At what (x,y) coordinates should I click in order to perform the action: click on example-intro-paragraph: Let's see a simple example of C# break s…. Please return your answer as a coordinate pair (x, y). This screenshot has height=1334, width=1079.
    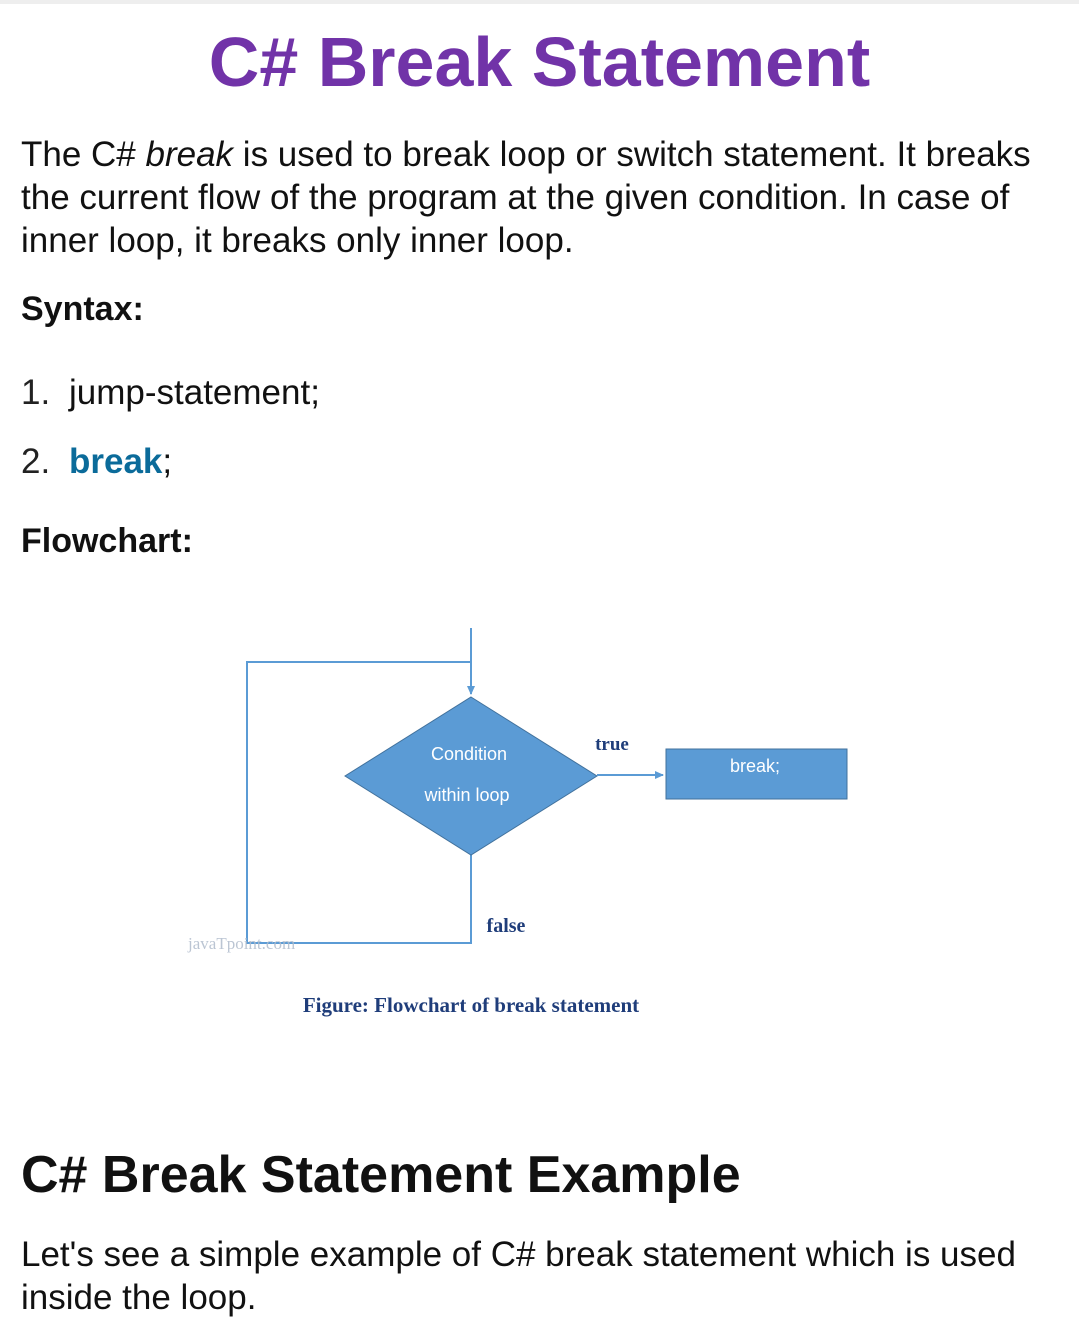
    Looking at the image, I should click on (518, 1276).